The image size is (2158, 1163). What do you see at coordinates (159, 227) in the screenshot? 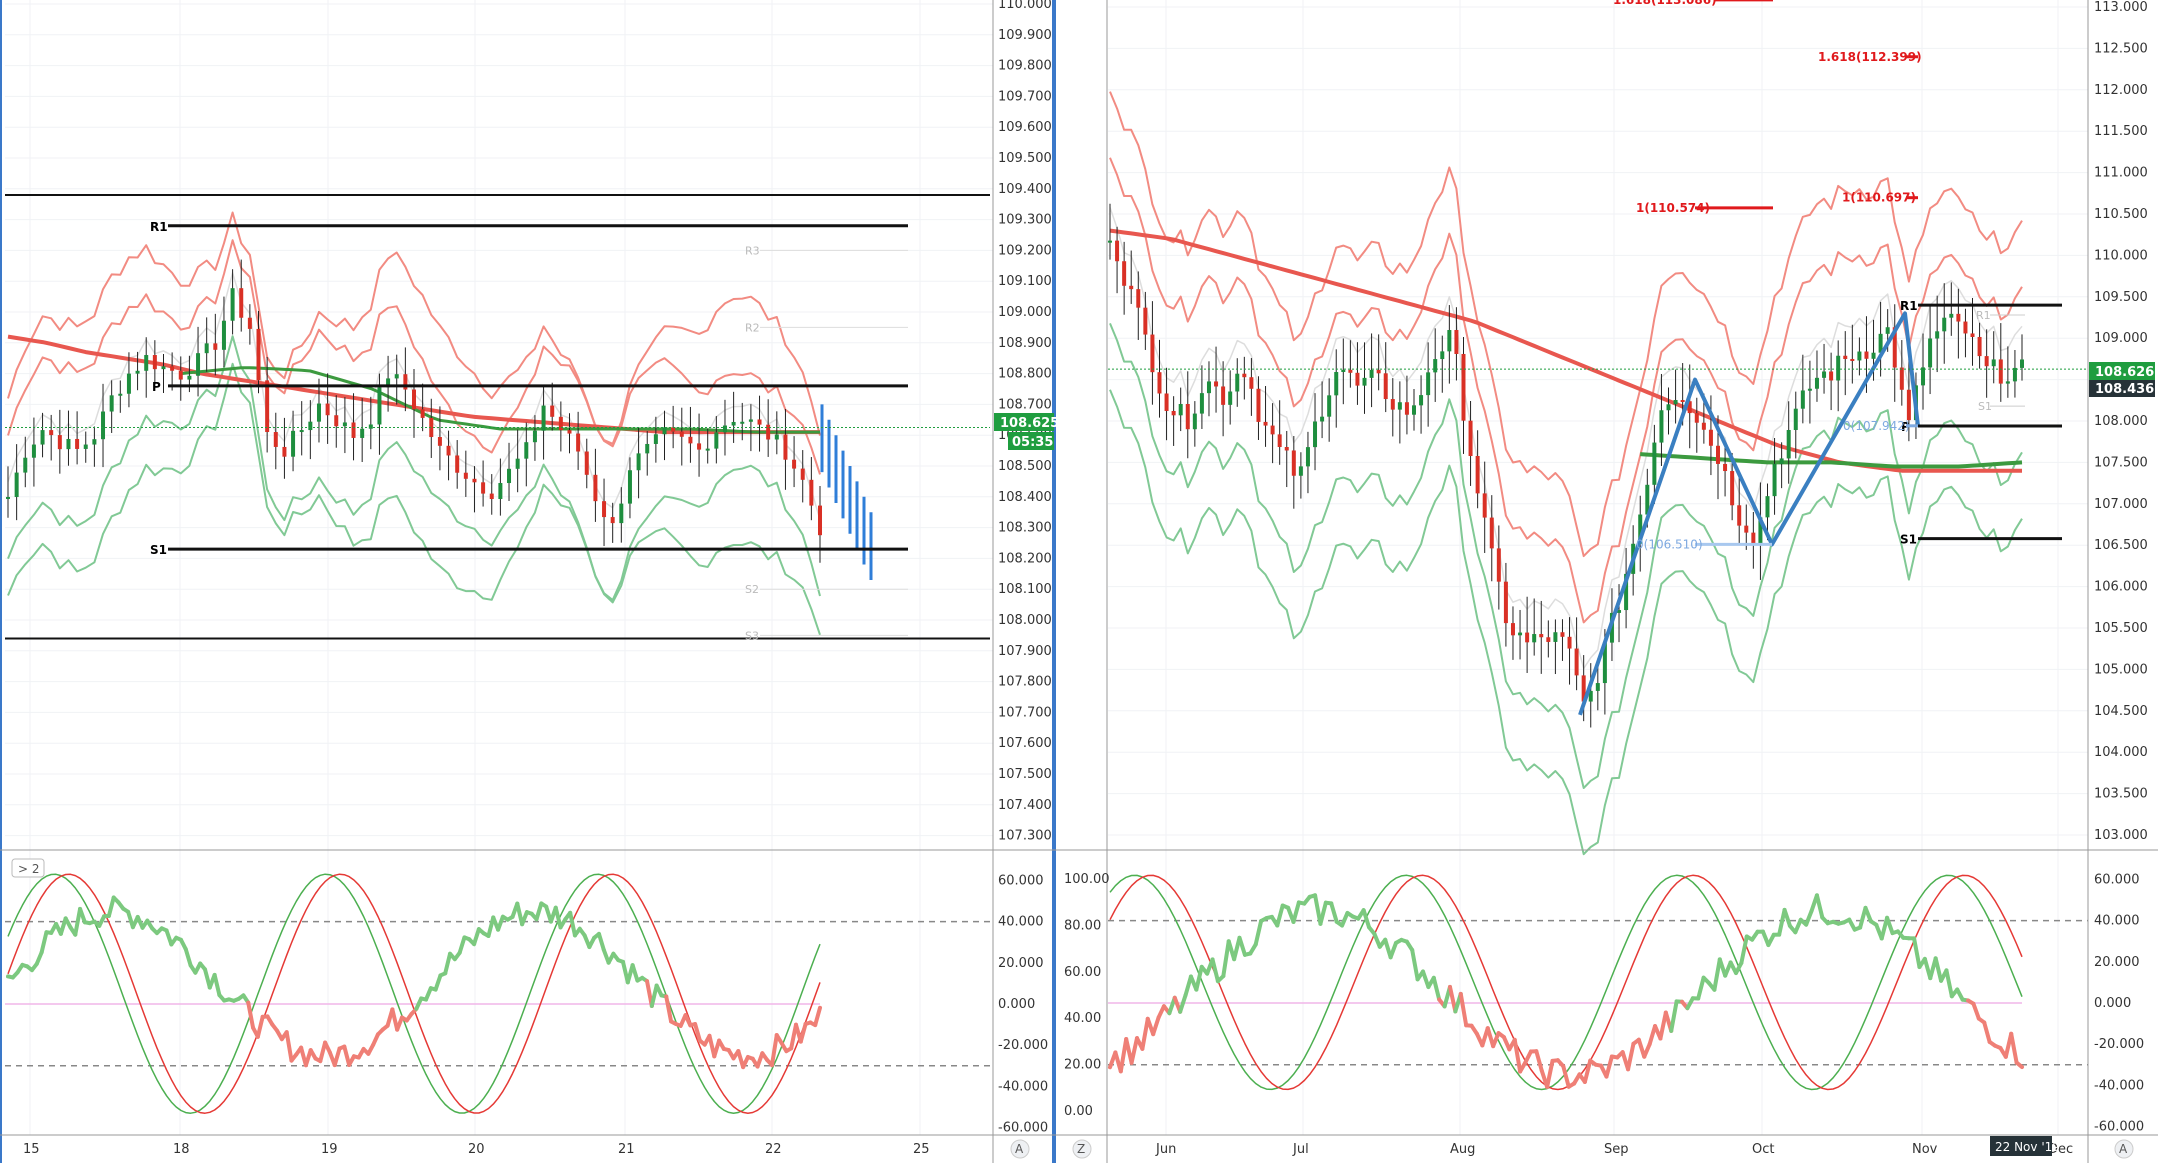
I see `left-r1-label: R1` at bounding box center [159, 227].